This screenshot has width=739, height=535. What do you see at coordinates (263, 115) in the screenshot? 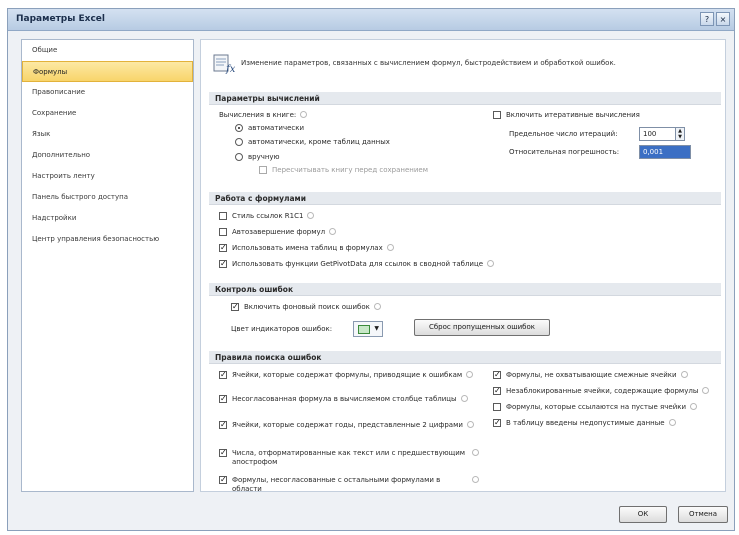
I see `workbook-calc-label: Вычисления в книге:` at bounding box center [263, 115].